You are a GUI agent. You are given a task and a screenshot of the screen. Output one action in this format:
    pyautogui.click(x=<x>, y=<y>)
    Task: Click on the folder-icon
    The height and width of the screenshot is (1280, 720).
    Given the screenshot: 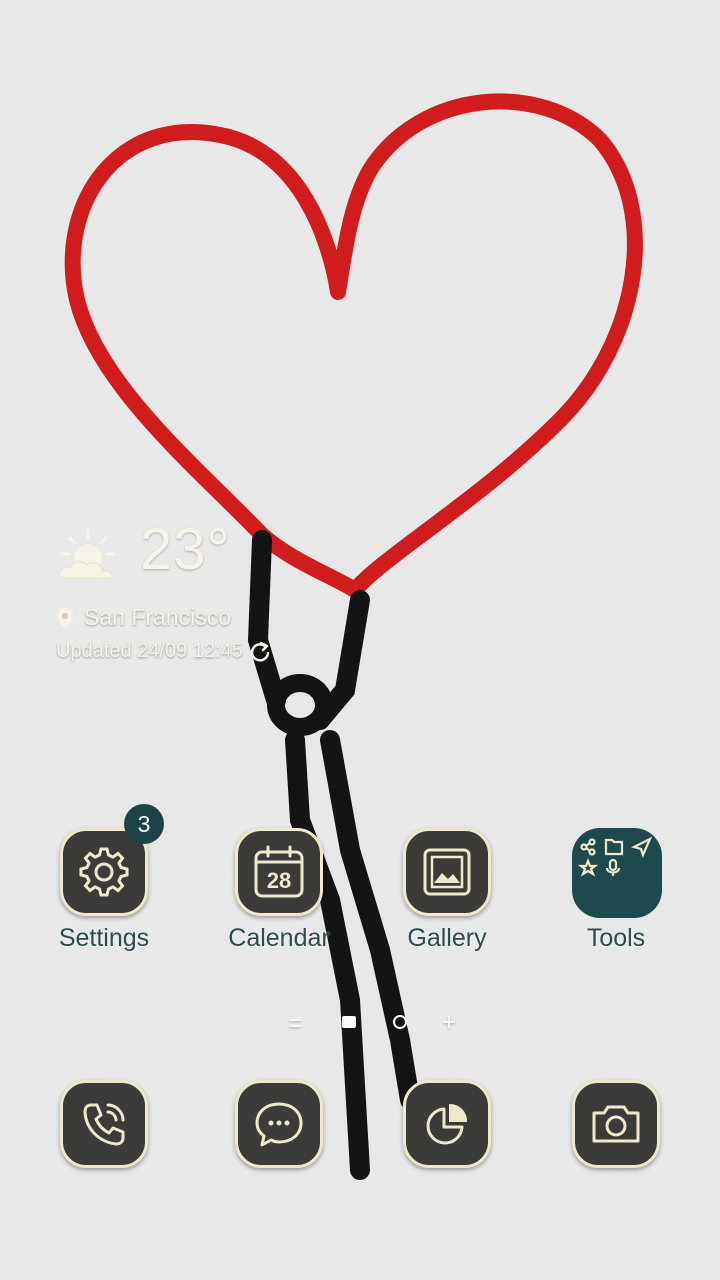 What is the action you would take?
    pyautogui.click(x=614, y=847)
    